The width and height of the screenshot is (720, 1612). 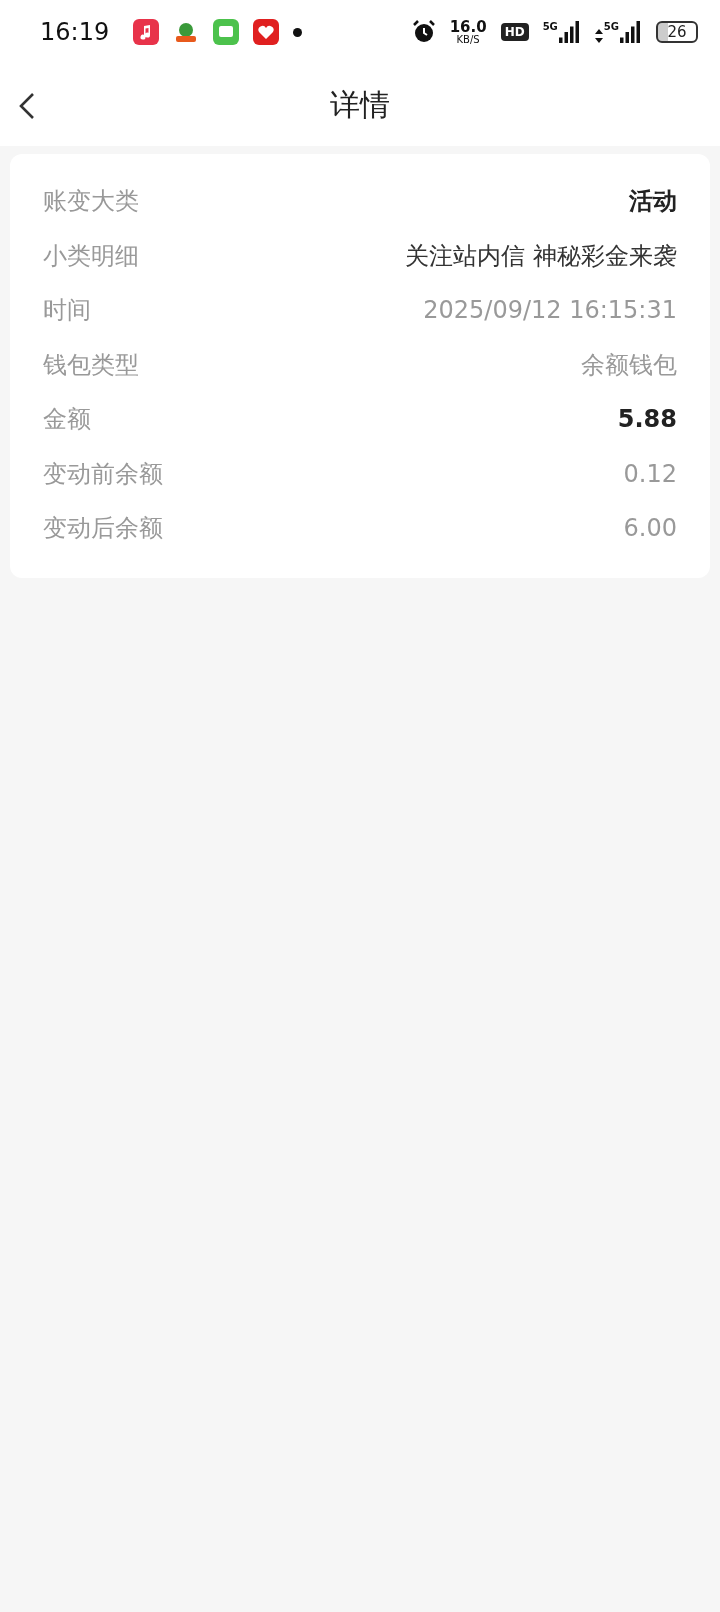 I want to click on detail-value: 关注站内信 神秘彩金来袭, so click(x=541, y=256).